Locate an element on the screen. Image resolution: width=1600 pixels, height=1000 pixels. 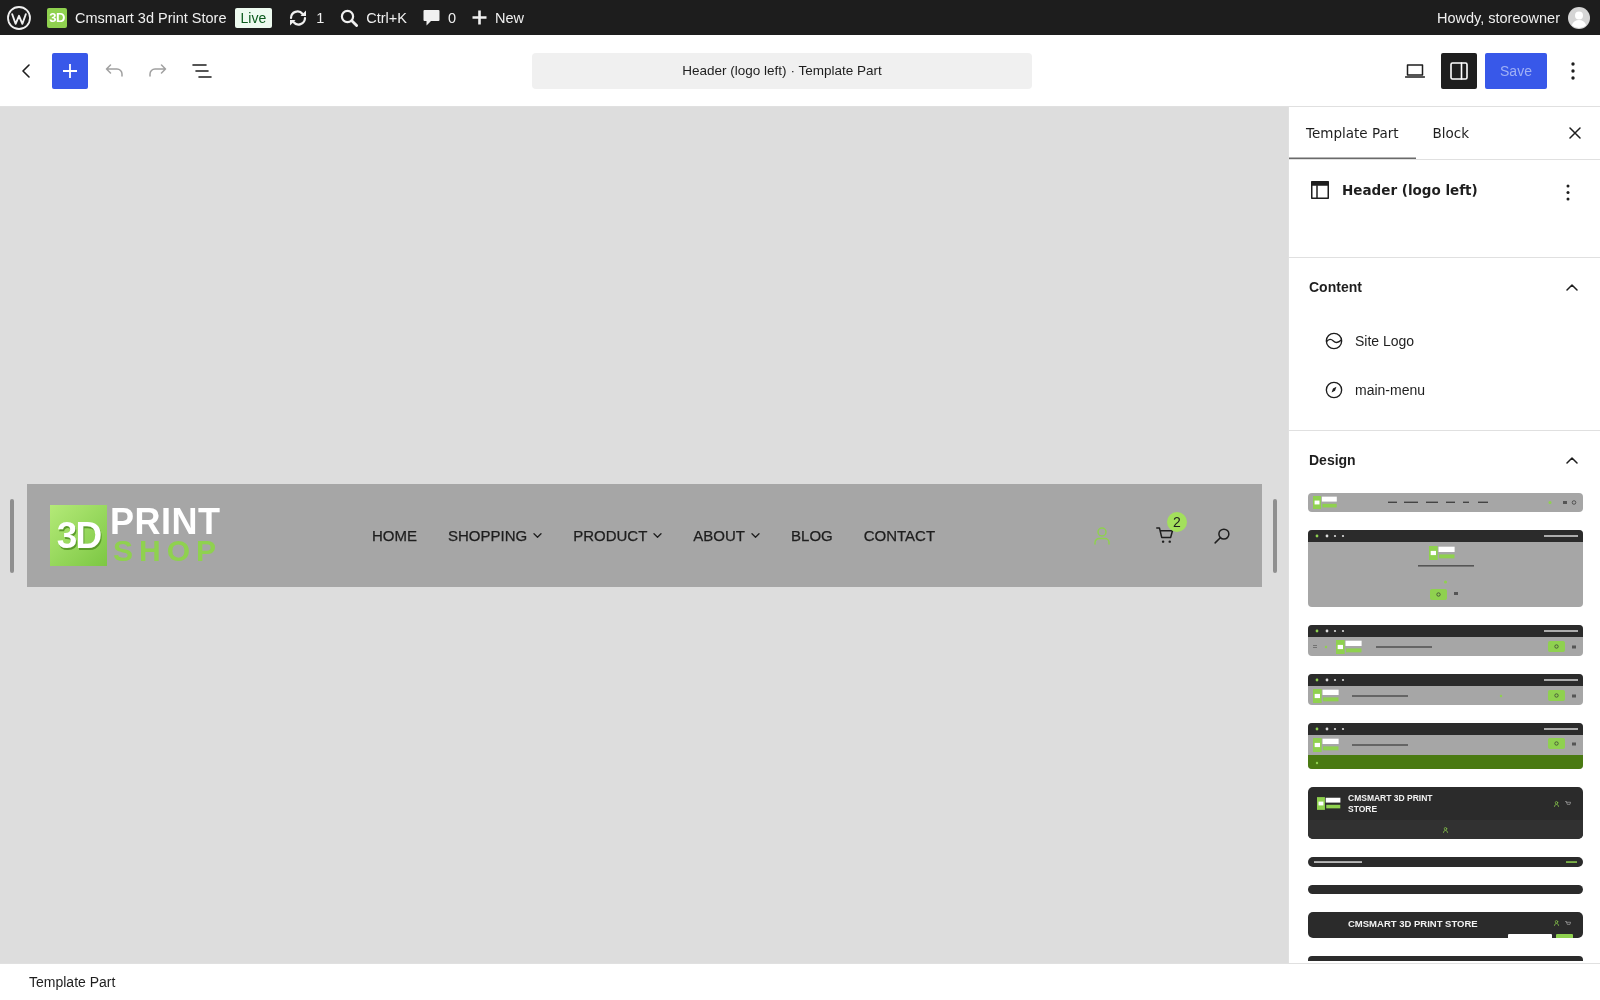
logo-text: PRINT is located at coordinates (165, 522).